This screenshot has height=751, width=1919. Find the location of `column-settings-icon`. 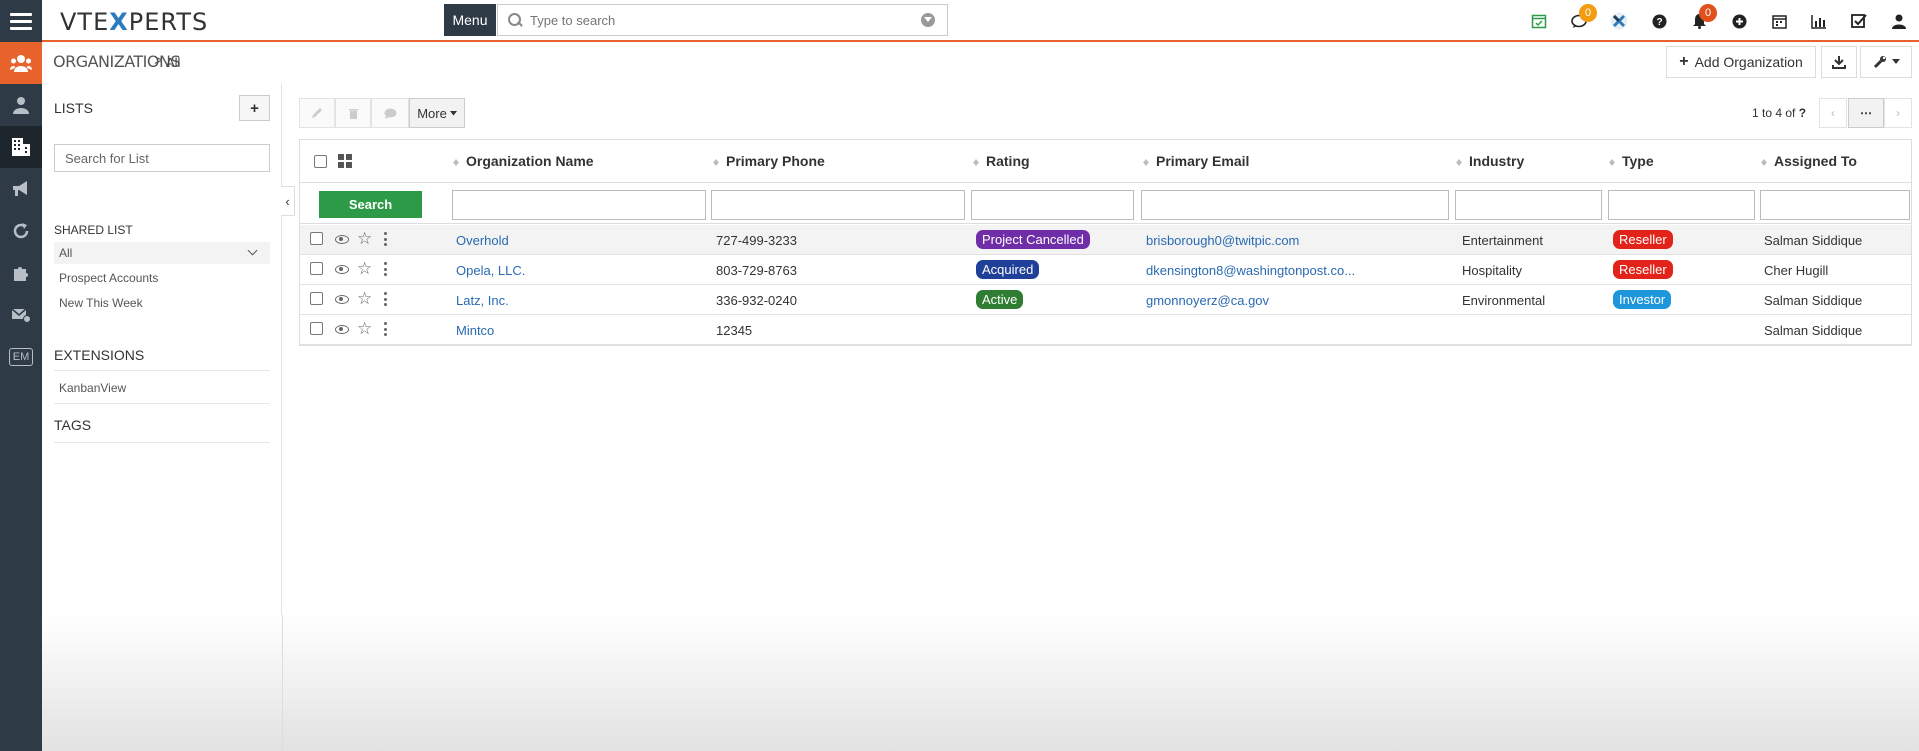

column-settings-icon is located at coordinates (345, 161).